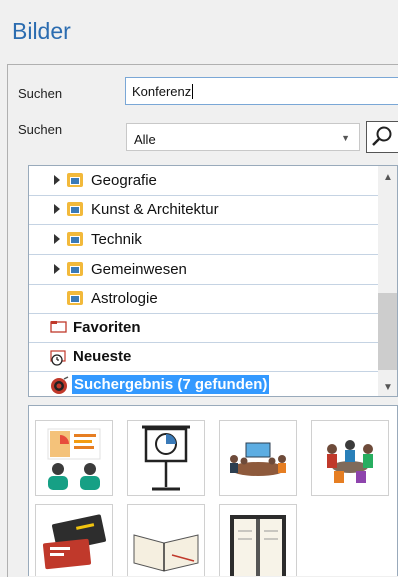 Image resolution: width=398 pixels, height=577 pixels. Describe the element at coordinates (258, 540) in the screenshot. I see `agenda-book-thumbnail` at that location.